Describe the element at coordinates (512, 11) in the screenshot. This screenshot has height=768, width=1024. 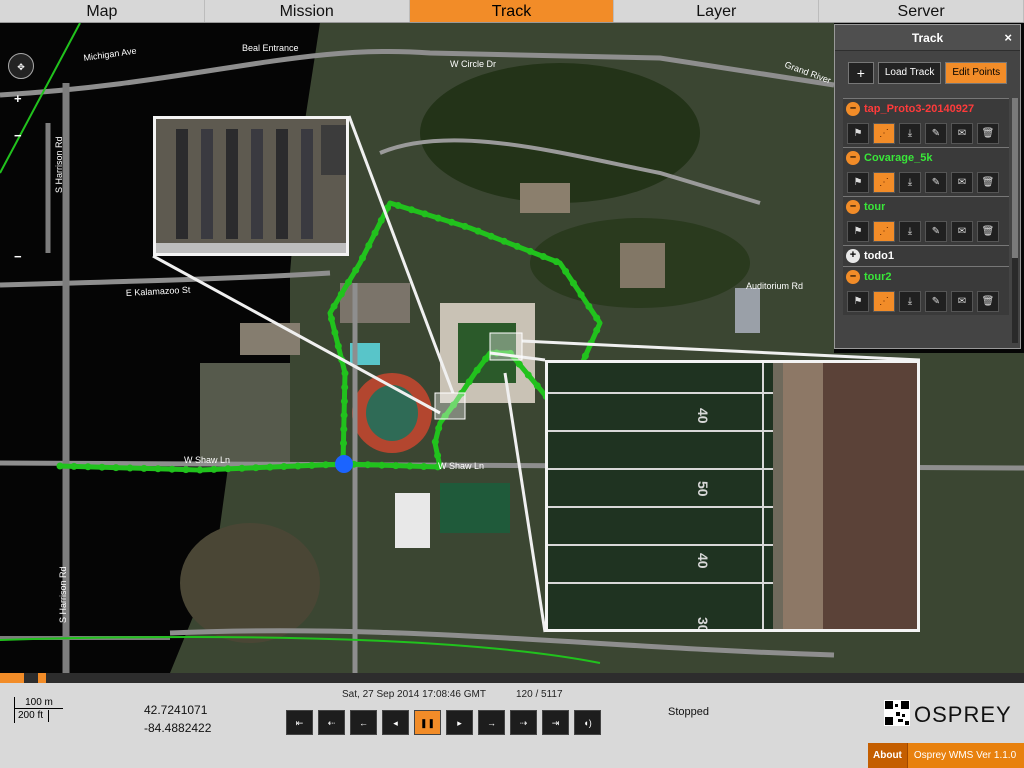
I see `tab-track: Track` at that location.